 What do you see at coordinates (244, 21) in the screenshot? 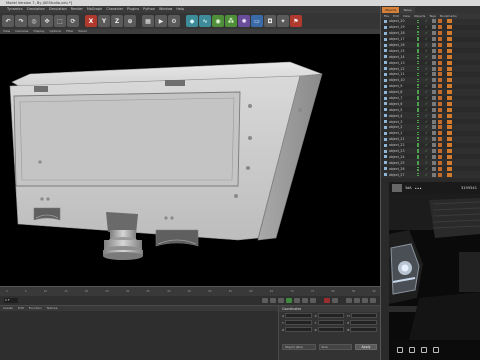
I see `deformer-icon: ✺` at bounding box center [244, 21].